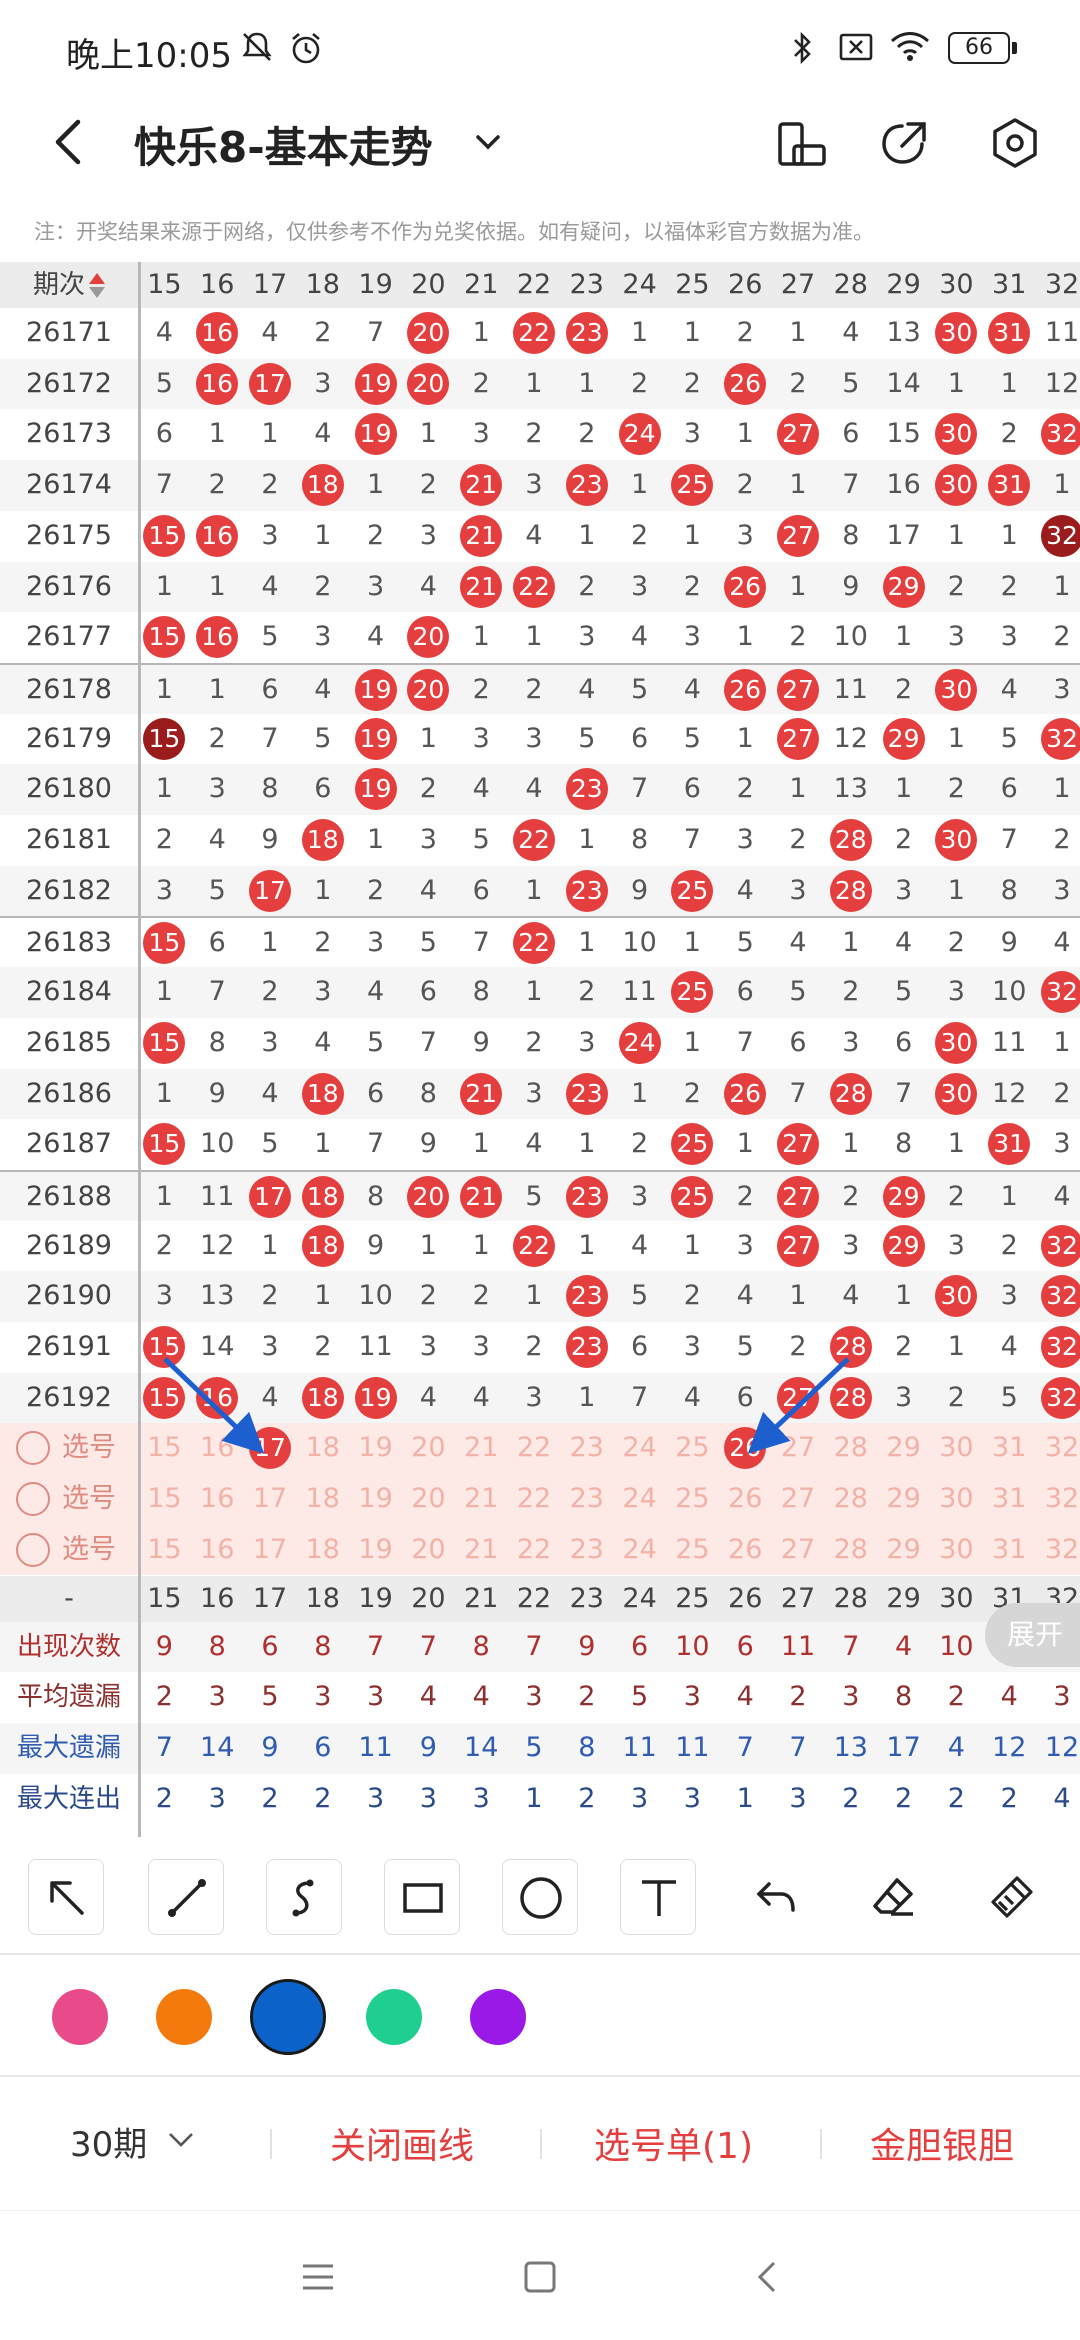 The image size is (1080, 2340). Describe the element at coordinates (956, 285) in the screenshot. I see `column-header: 30` at that location.